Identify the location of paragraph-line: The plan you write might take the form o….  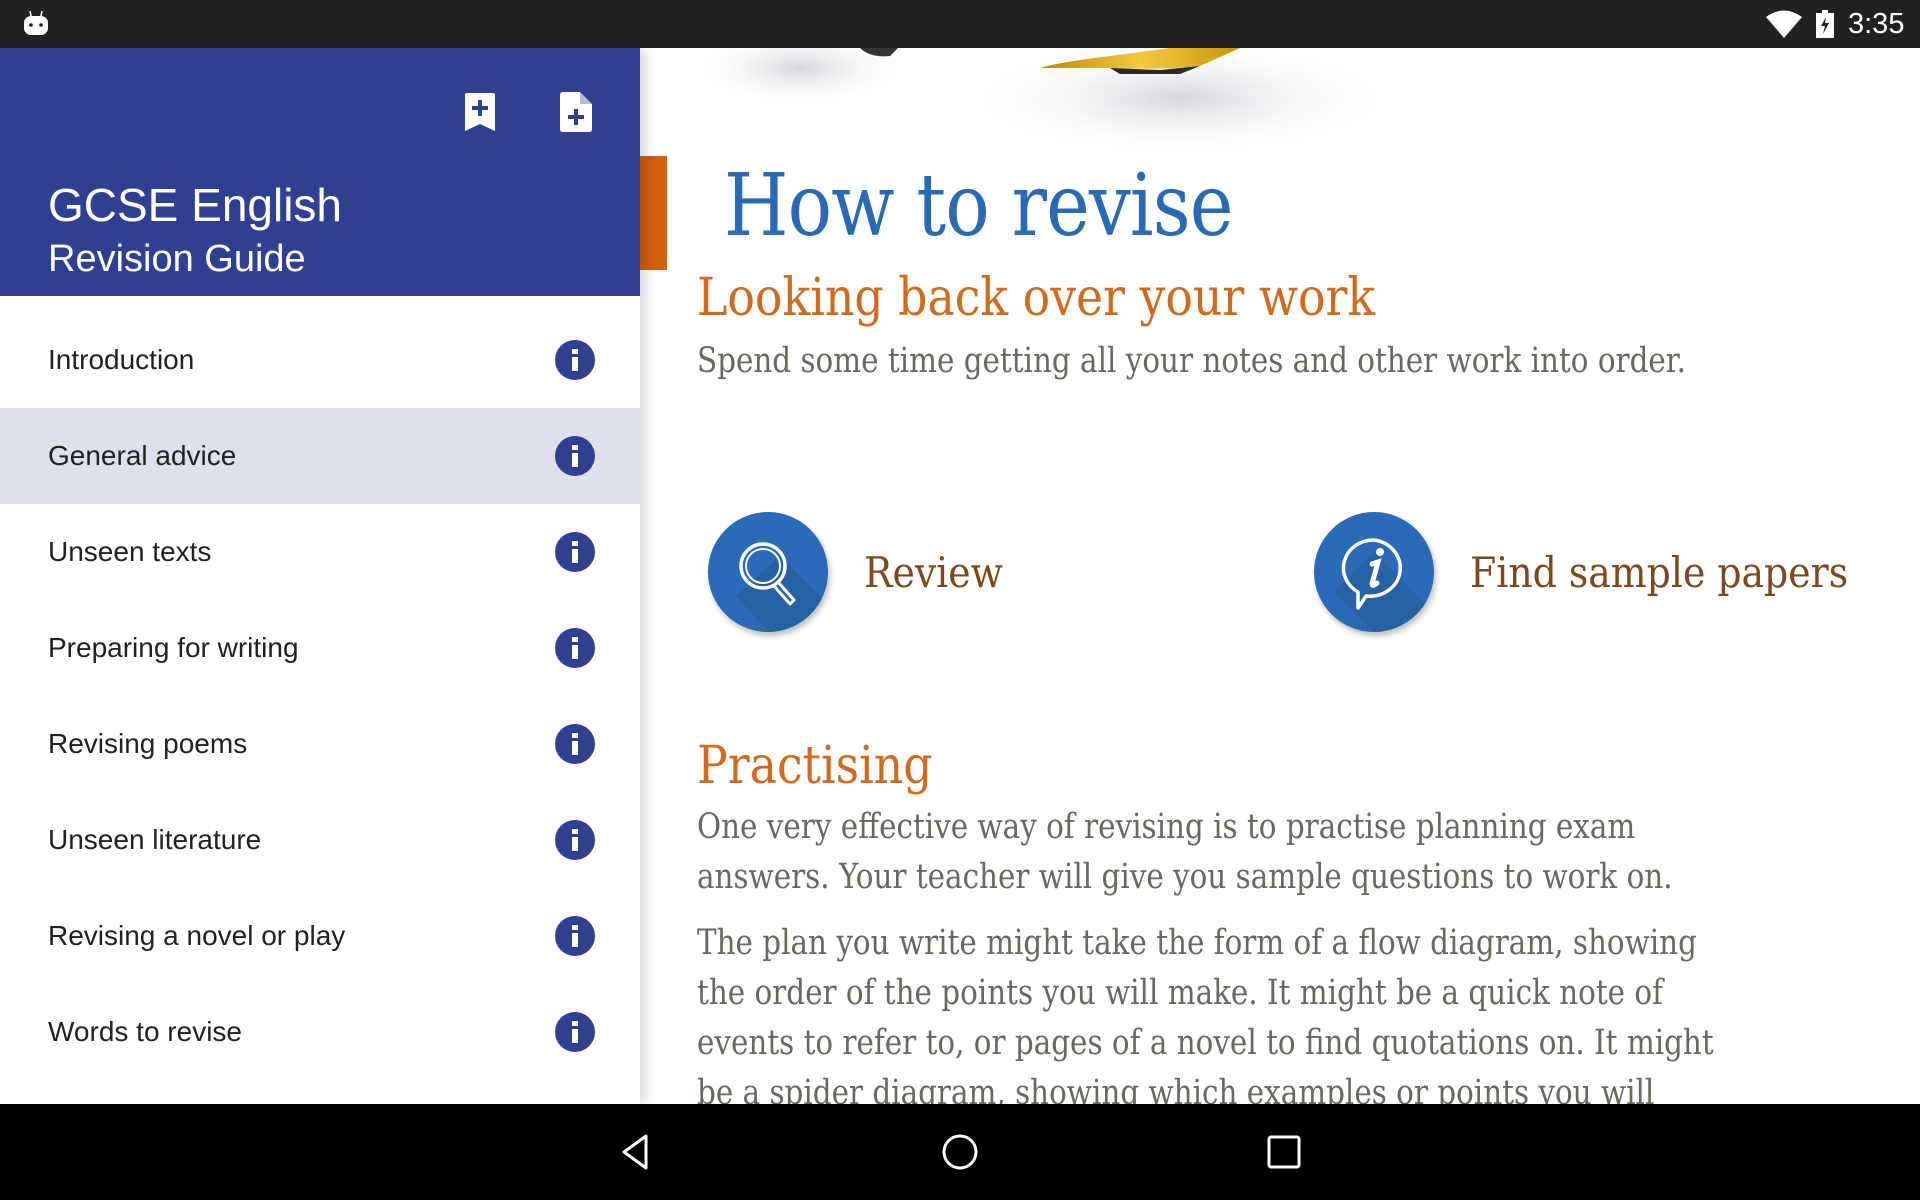
(1197, 943).